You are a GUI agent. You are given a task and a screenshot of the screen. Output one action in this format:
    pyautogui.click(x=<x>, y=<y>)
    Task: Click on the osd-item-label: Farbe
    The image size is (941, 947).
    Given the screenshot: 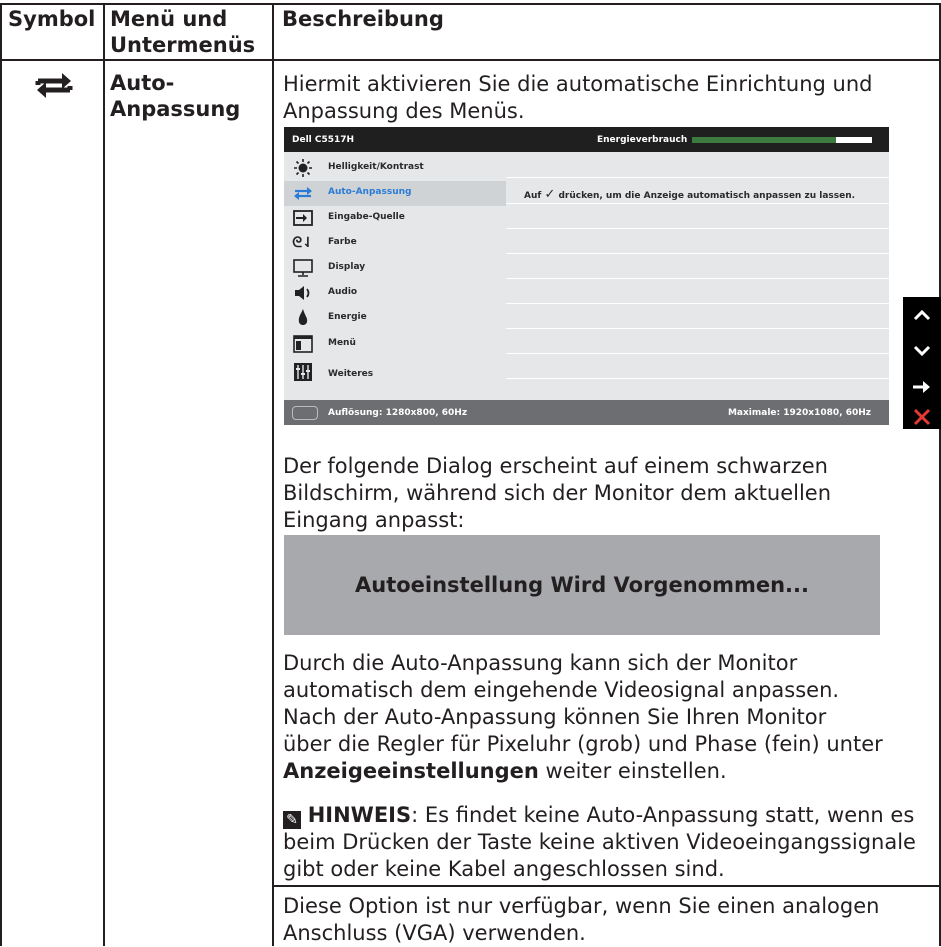 What is the action you would take?
    pyautogui.click(x=342, y=242)
    